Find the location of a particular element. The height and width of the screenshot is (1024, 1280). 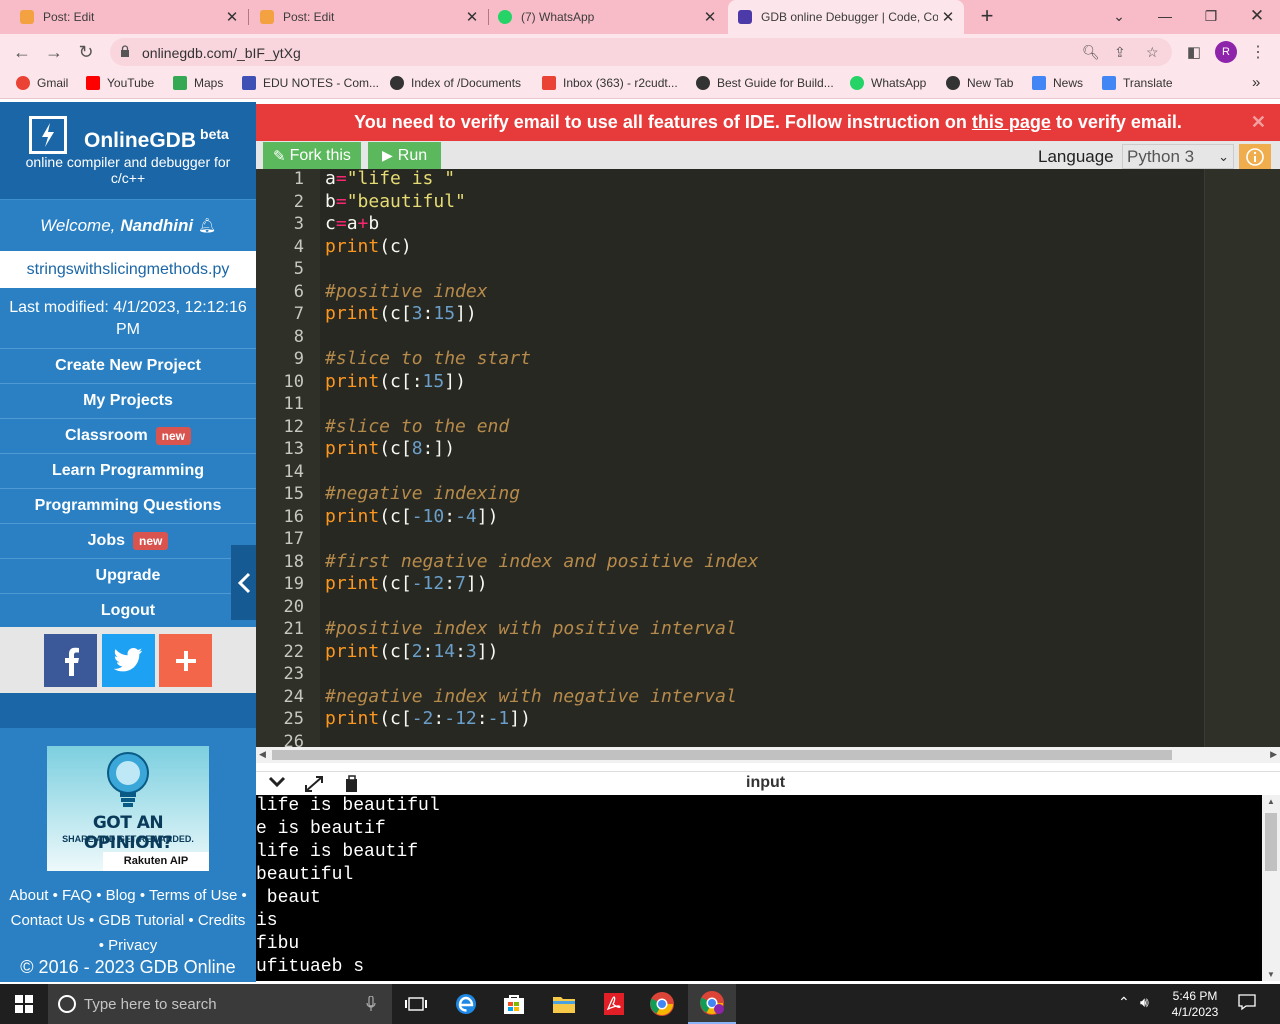

kebab-menu-icon: ⋮ is located at coordinates (1258, 52).